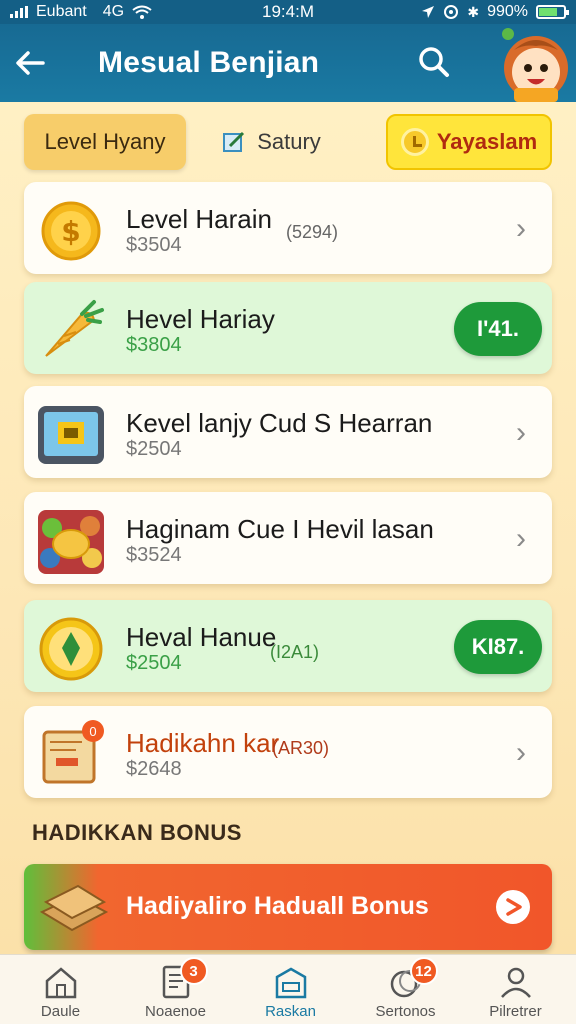 Image resolution: width=576 pixels, height=1024 pixels. What do you see at coordinates (74, 328) in the screenshot?
I see `carrot-icon` at bounding box center [74, 328].